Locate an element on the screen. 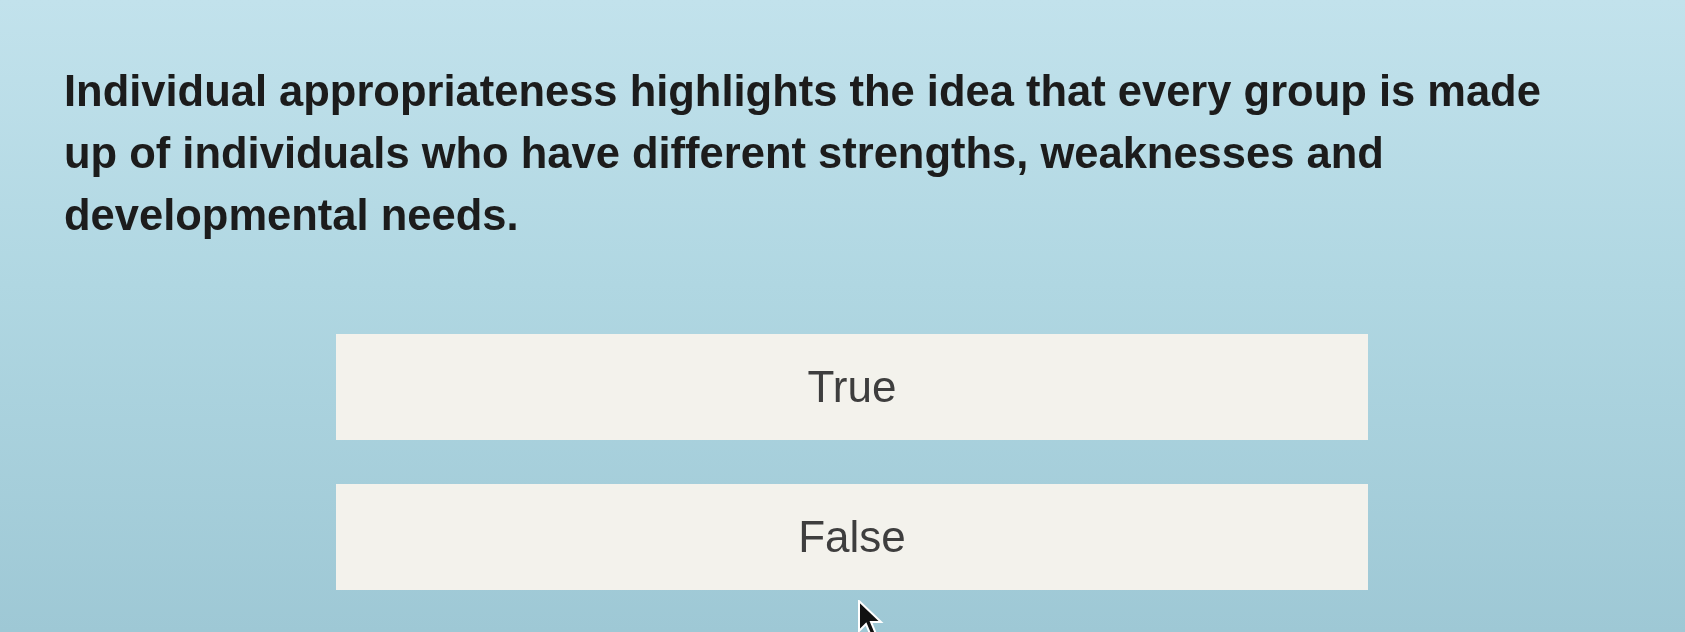 The width and height of the screenshot is (1685, 632). answer-option: False is located at coordinates (852, 537).